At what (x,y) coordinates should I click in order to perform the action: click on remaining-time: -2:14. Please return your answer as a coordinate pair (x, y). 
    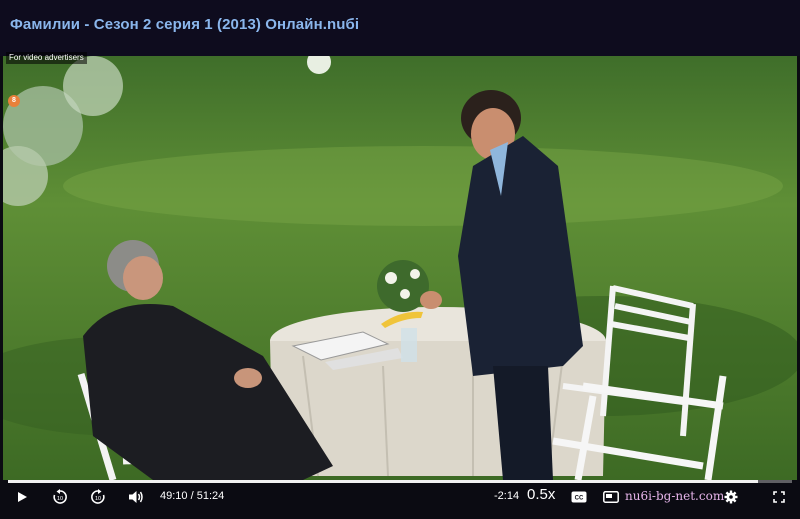
    Looking at the image, I should click on (507, 496).